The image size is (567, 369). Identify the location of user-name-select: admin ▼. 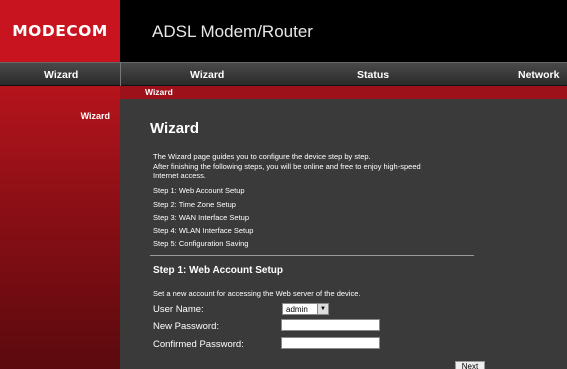
(305, 309).